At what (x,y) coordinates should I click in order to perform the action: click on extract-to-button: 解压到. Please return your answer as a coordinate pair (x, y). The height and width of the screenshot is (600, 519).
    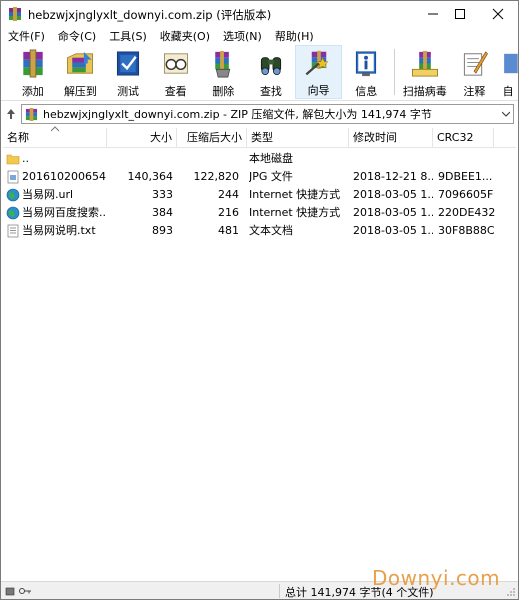
    Looking at the image, I should click on (81, 72).